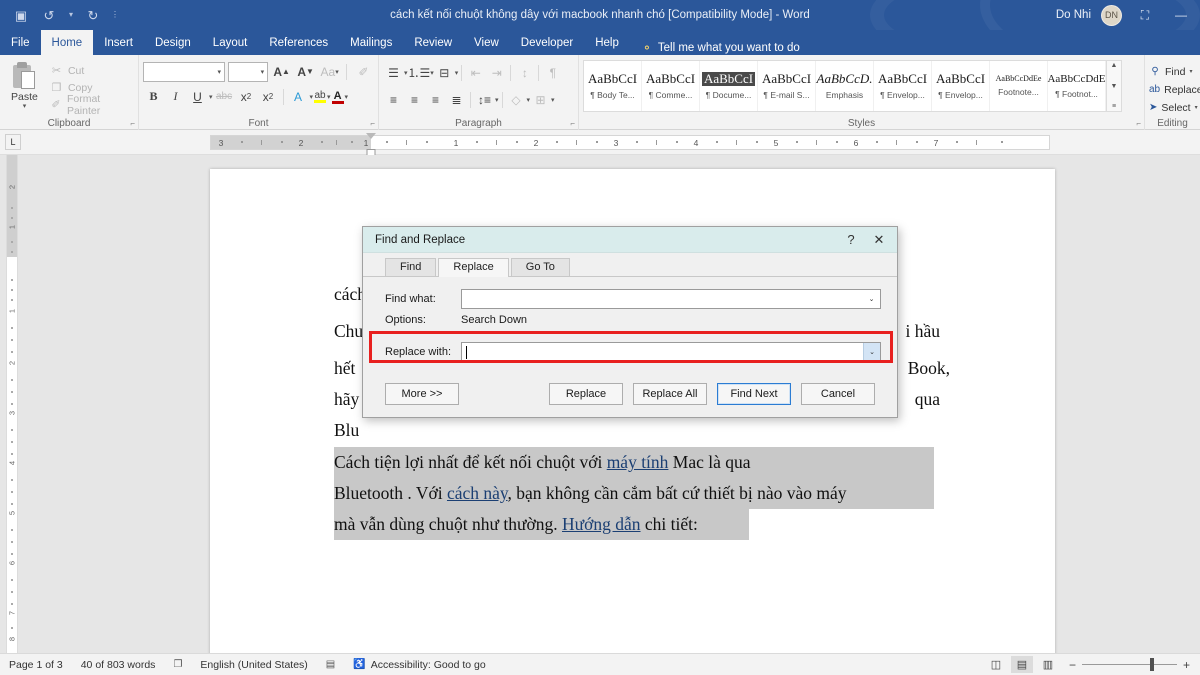 This screenshot has width=1200, height=675. Describe the element at coordinates (197, 96) in the screenshot. I see `underline-button: U` at that location.